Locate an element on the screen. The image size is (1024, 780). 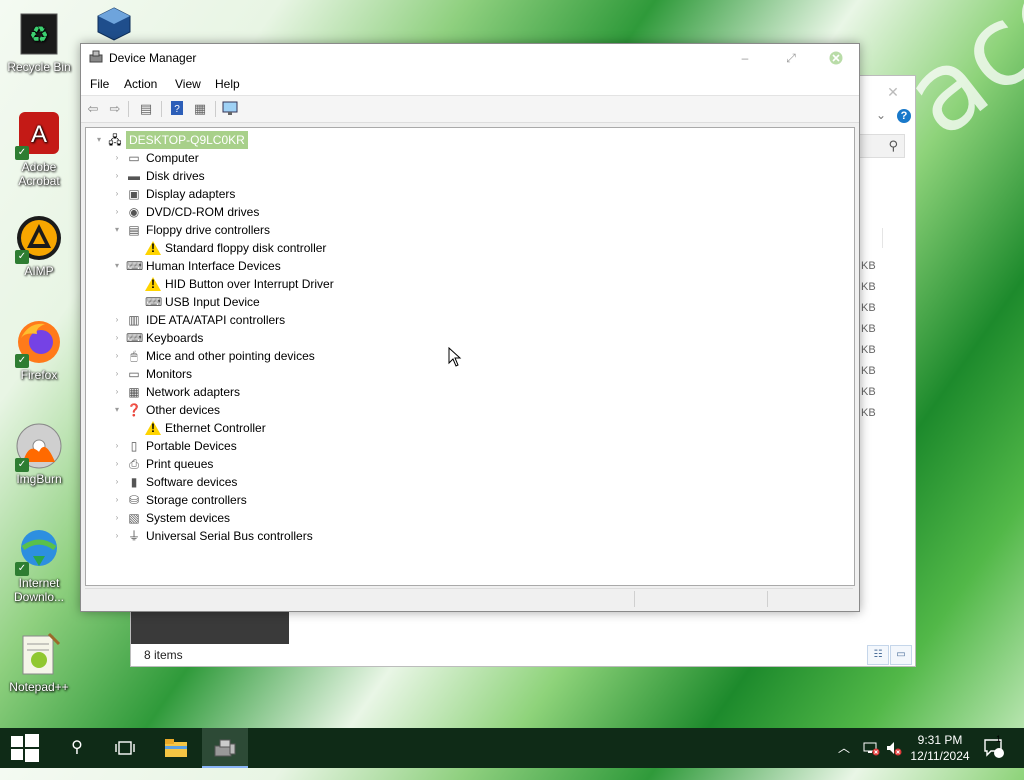
notification-count: 1 is located at coordinates (999, 739).